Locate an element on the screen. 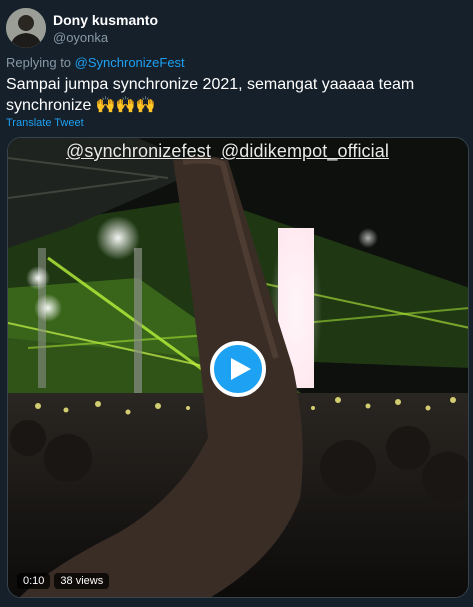  overlay-tag-didikempot: @didikempot_official is located at coordinates (304, 151).